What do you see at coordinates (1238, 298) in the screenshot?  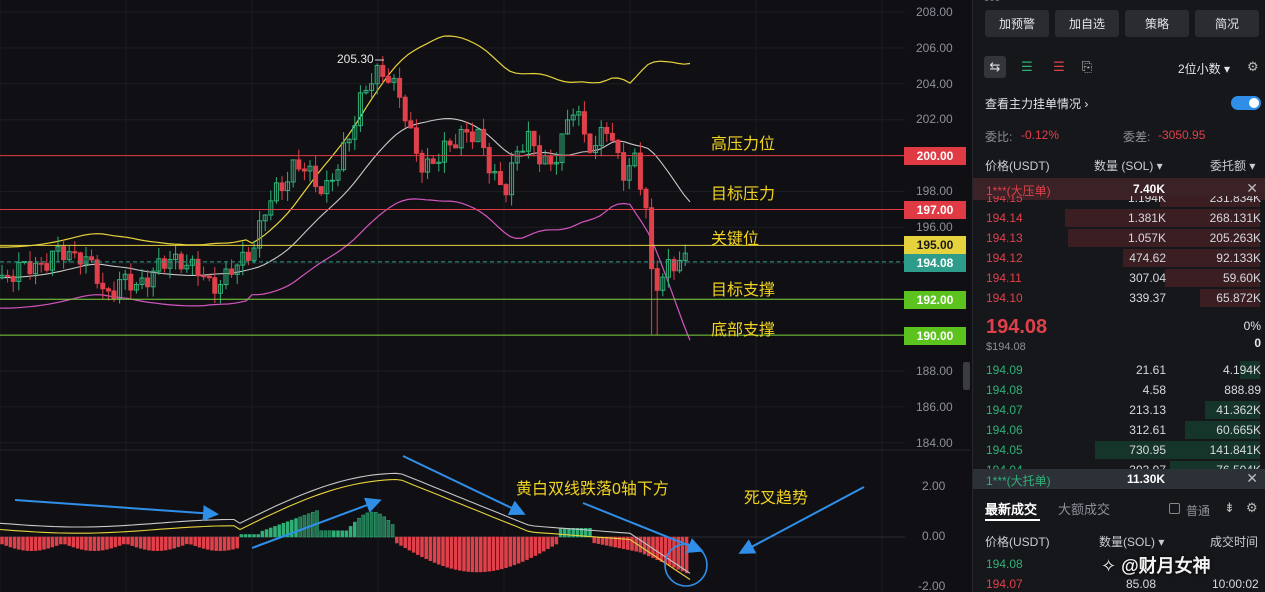 I see `row-amount: 65.872K` at bounding box center [1238, 298].